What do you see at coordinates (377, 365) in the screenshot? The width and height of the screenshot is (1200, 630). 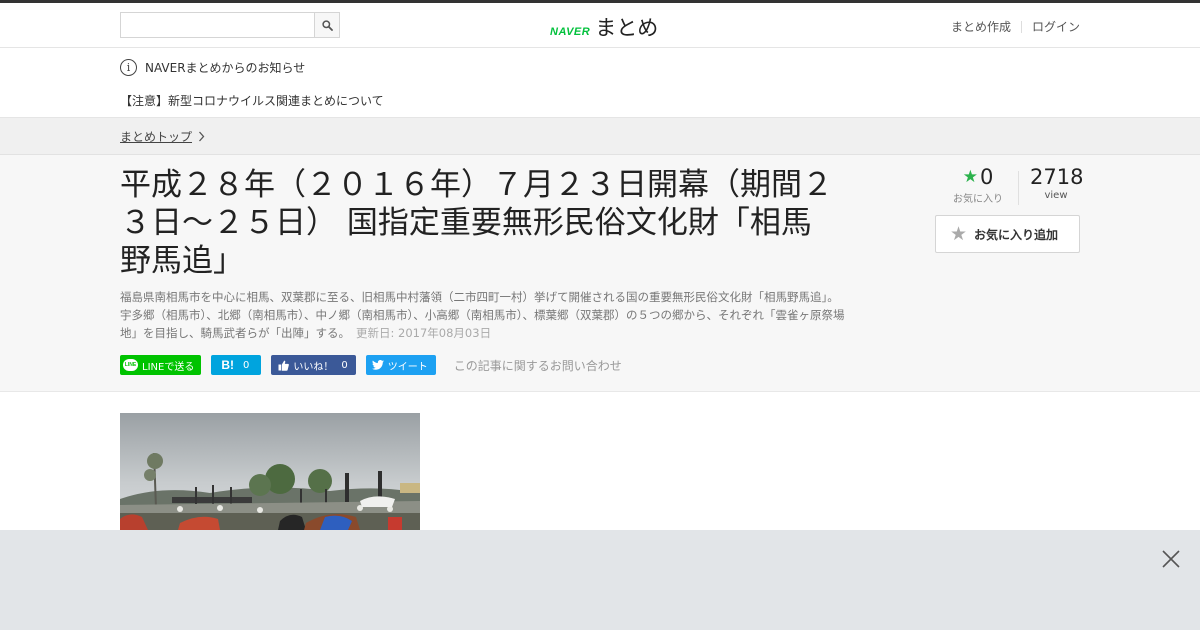 I see `twitter-bird-icon` at bounding box center [377, 365].